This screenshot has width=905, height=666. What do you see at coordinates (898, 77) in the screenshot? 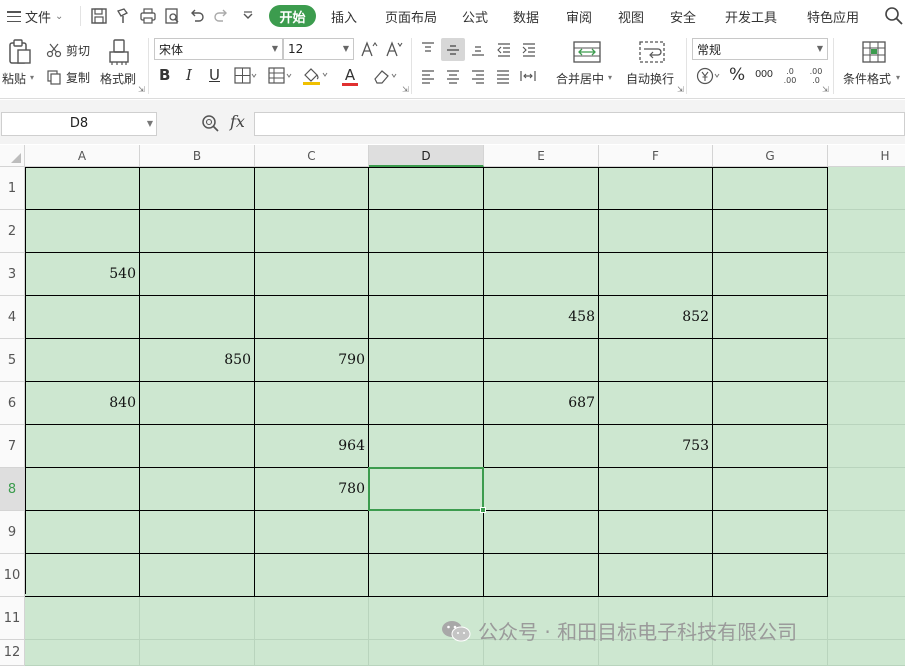
I see `conditional-format-dropdown-icon: ▾` at bounding box center [898, 77].